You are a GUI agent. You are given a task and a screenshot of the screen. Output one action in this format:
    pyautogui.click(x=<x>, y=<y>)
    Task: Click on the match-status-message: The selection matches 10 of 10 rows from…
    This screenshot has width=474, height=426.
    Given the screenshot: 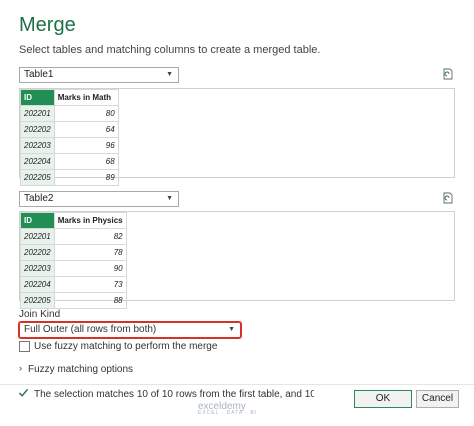 What is the action you would take?
    pyautogui.click(x=174, y=394)
    